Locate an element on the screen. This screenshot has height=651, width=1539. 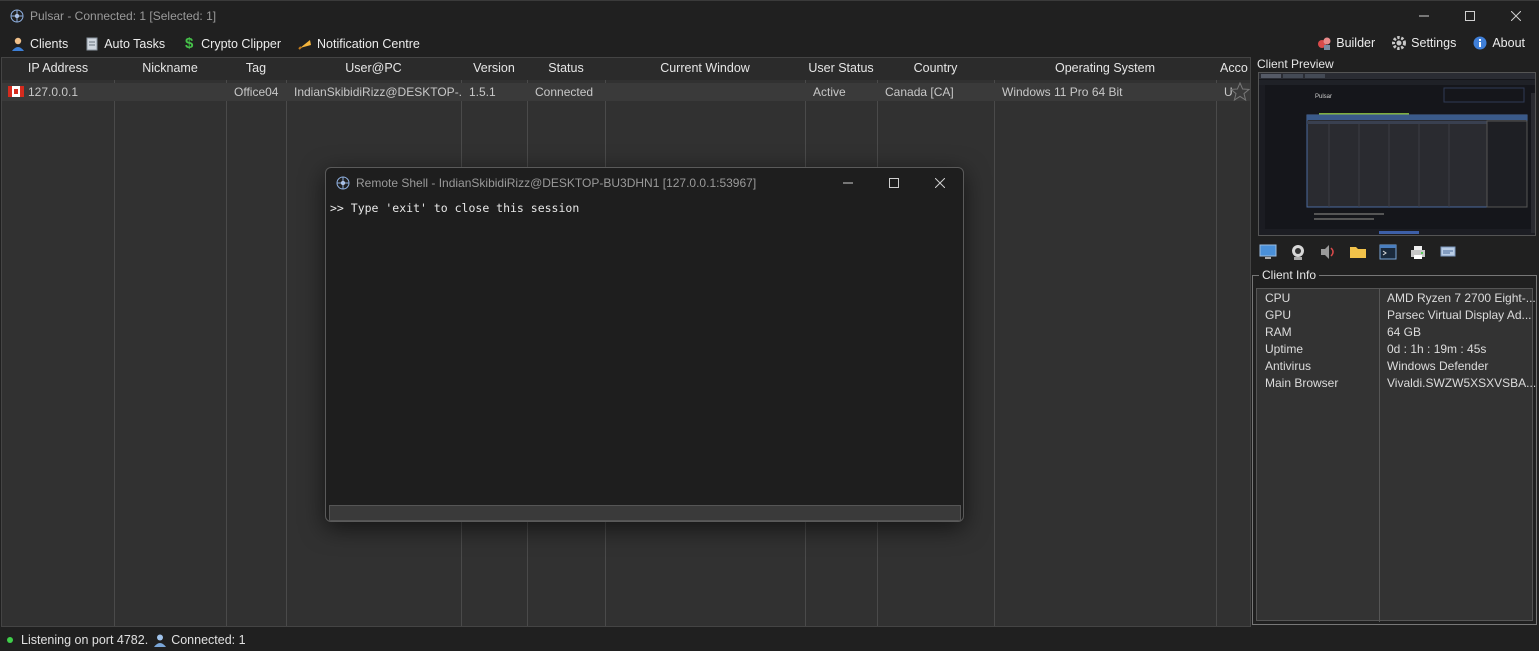
audio-icon is located at coordinates (1327, 252).